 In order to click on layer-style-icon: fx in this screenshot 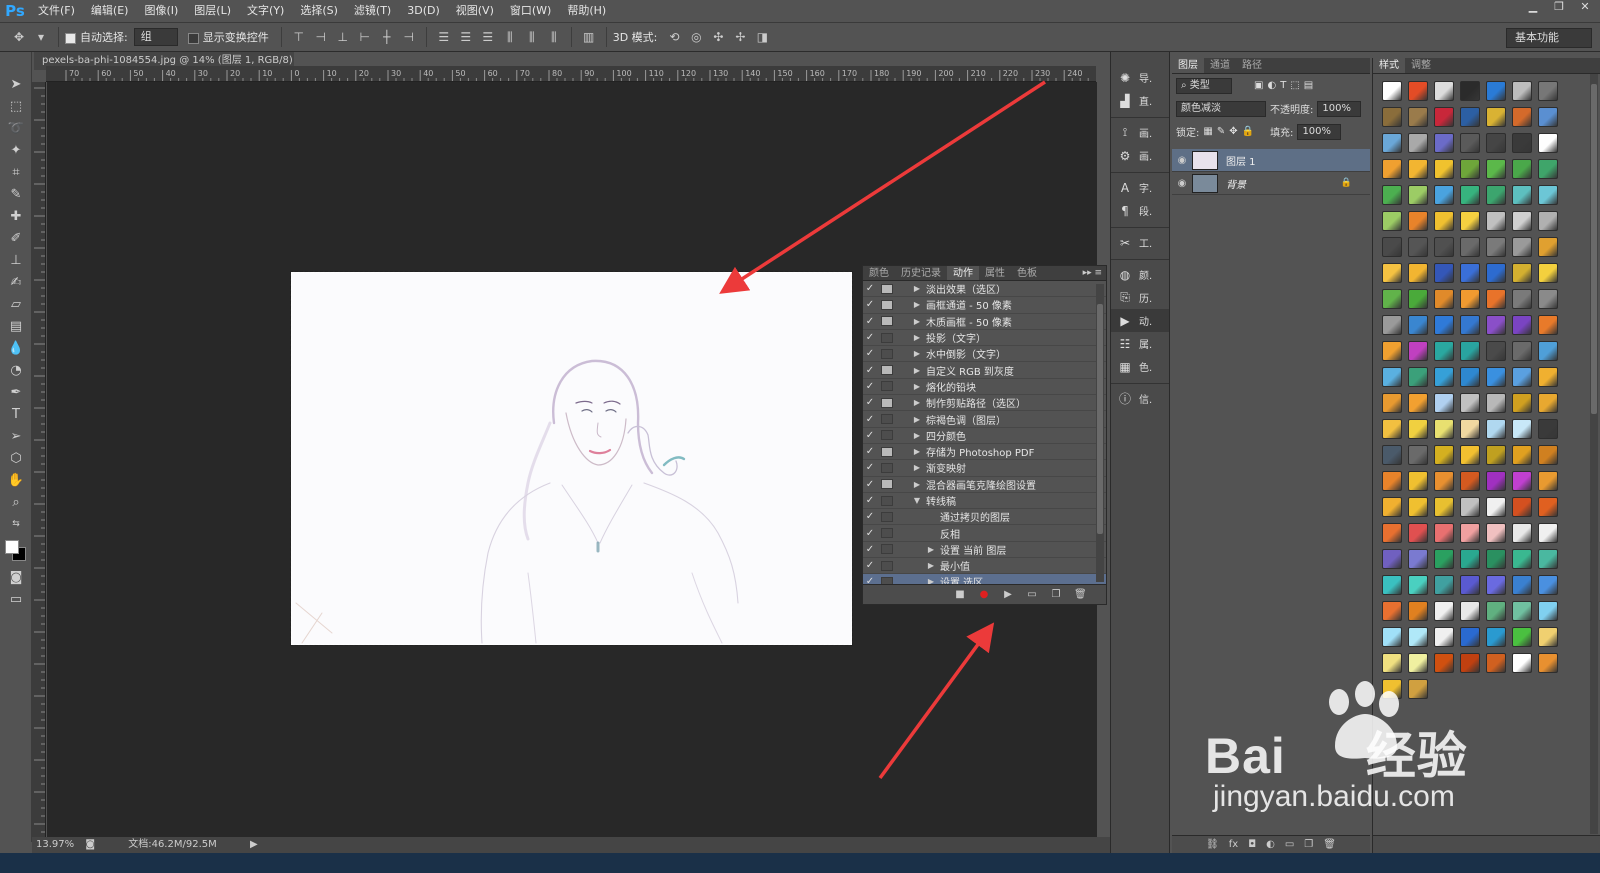, I will do `click(1233, 844)`.